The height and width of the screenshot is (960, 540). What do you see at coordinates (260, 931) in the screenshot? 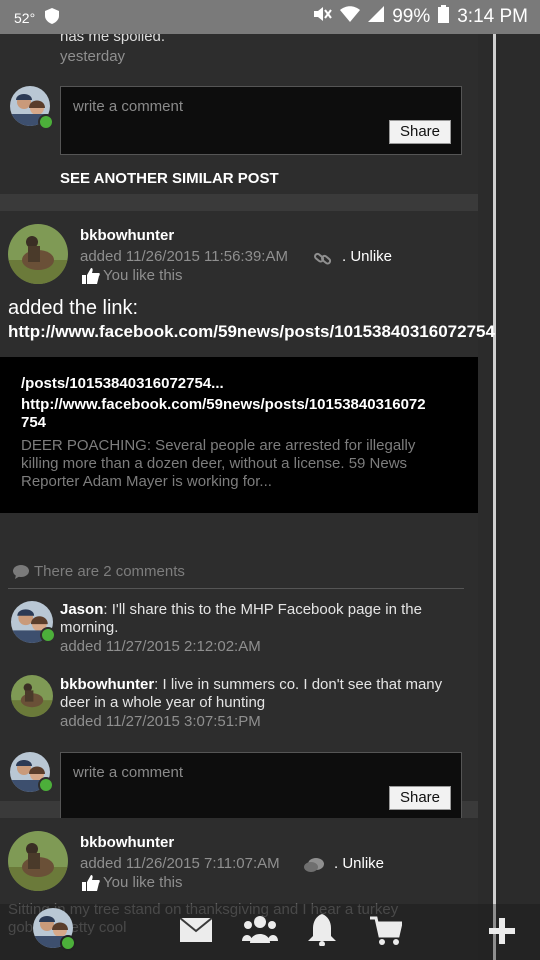
I see `people-icon` at bounding box center [260, 931].